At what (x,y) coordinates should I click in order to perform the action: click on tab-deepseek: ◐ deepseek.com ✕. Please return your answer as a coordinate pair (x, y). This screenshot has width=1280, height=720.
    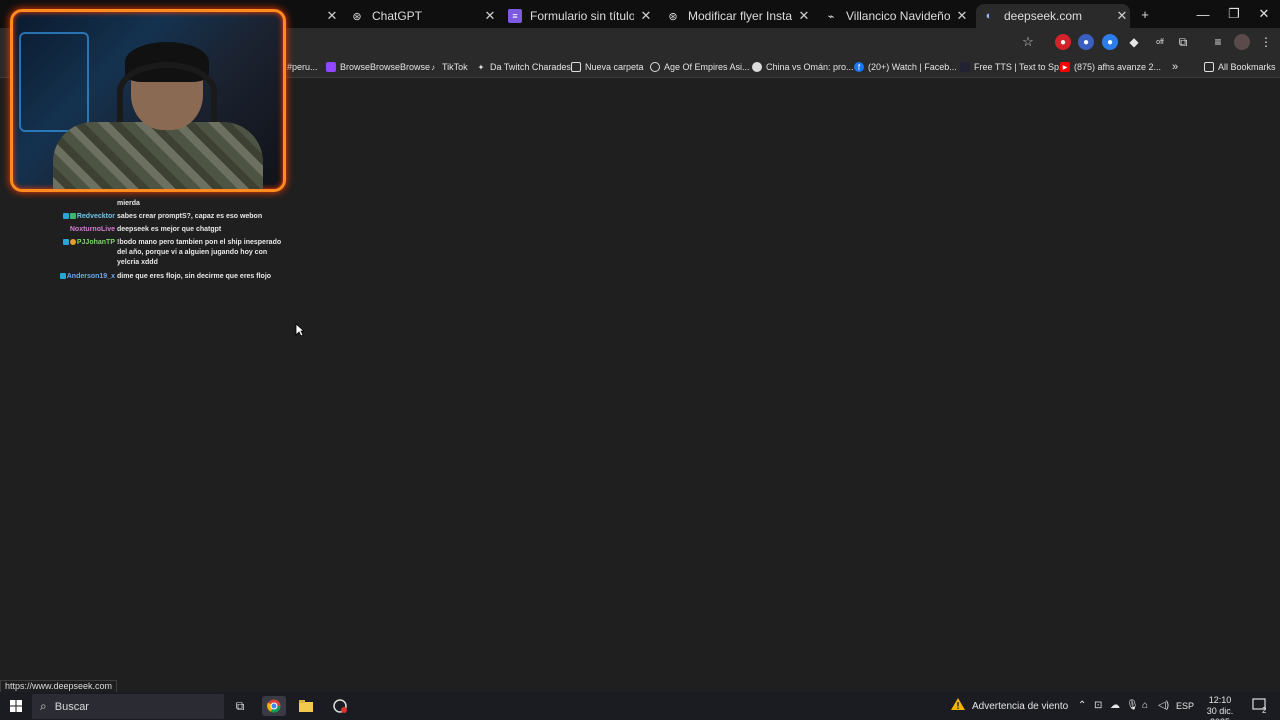
    Looking at the image, I should click on (1053, 16).